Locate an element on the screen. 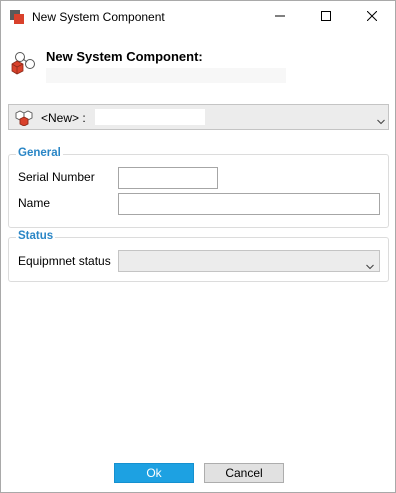  title-bar: New System Component is located at coordinates (198, 16).